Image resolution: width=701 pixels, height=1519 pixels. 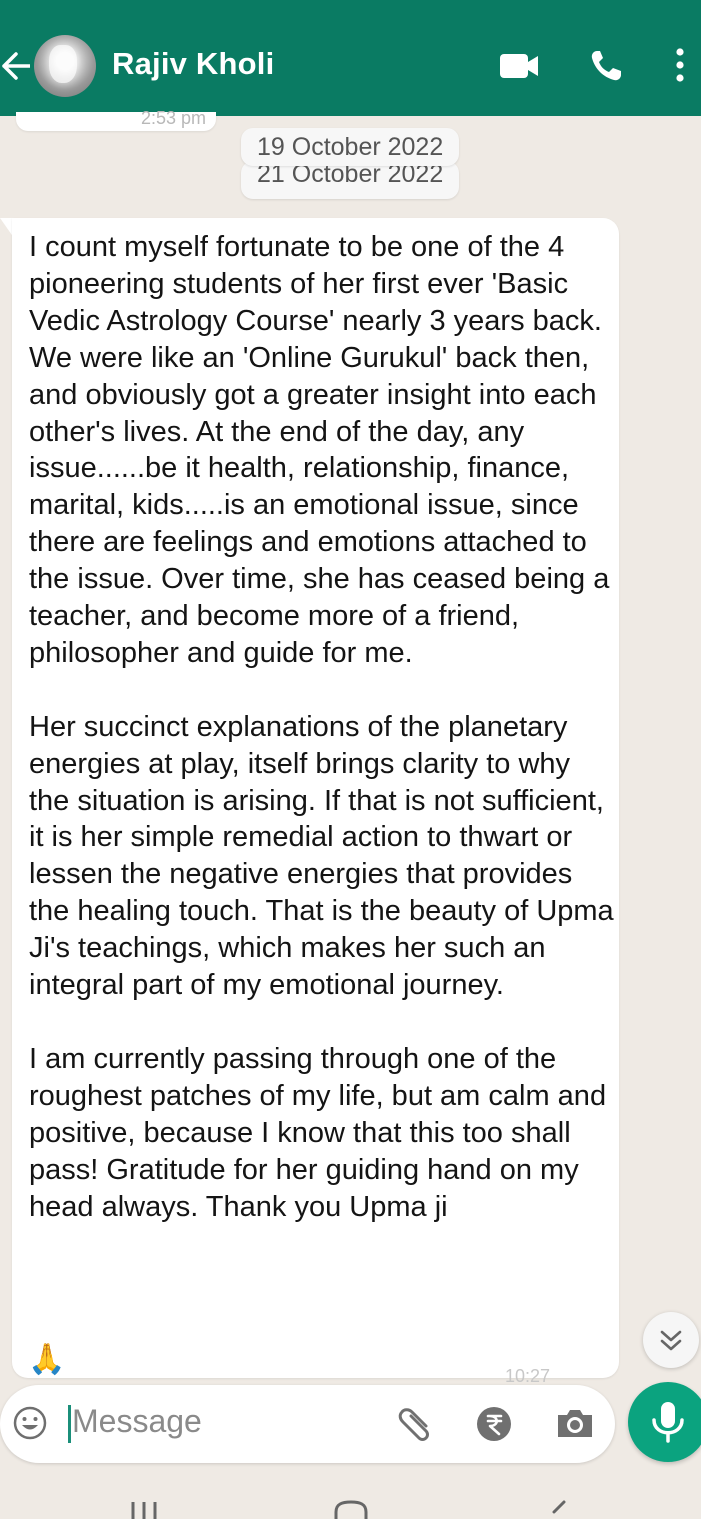 What do you see at coordinates (307, 1424) in the screenshot?
I see `message-composer: Message` at bounding box center [307, 1424].